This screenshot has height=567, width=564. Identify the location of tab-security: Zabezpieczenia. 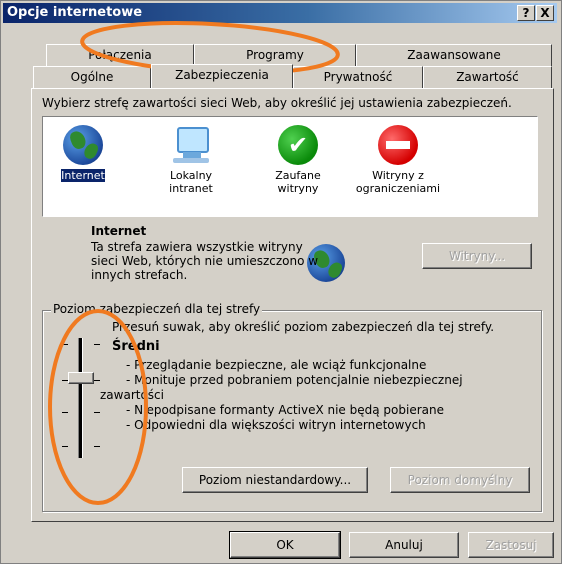
(222, 76).